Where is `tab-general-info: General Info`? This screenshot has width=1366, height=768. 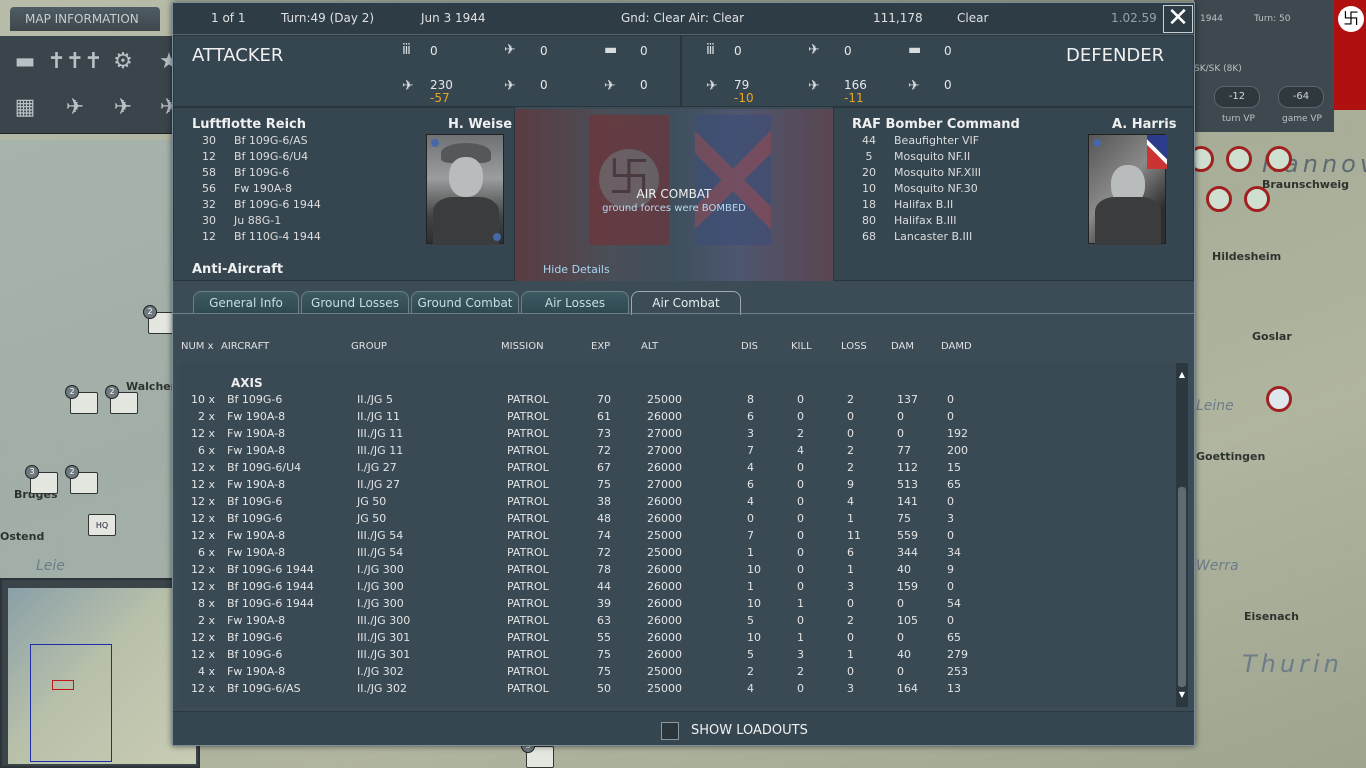 tab-general-info: General Info is located at coordinates (246, 302).